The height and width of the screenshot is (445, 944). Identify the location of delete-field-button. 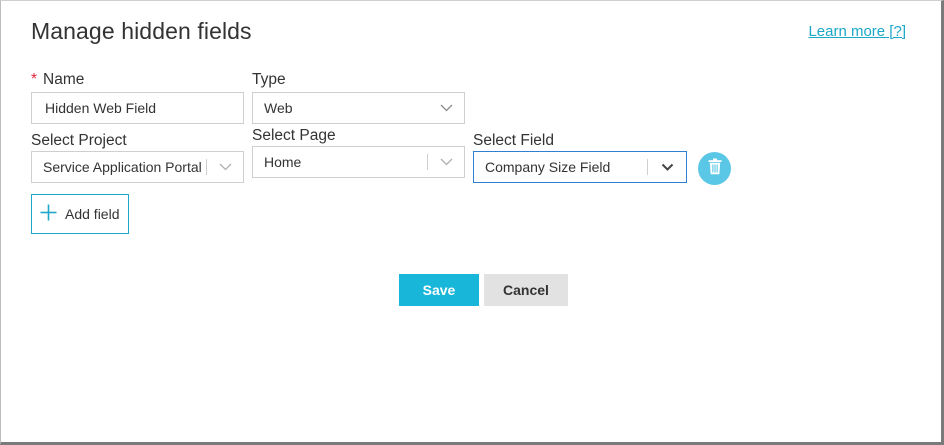
(714, 168).